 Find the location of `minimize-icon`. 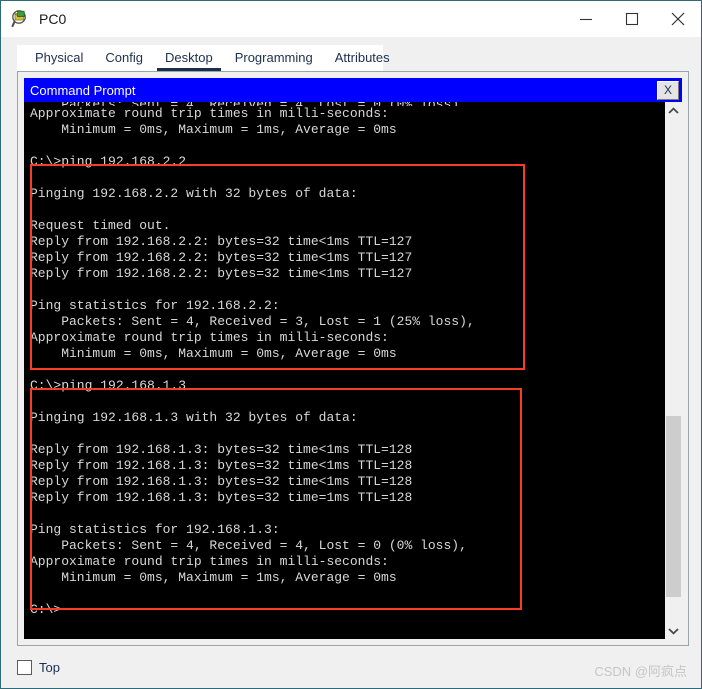

minimize-icon is located at coordinates (586, 19).